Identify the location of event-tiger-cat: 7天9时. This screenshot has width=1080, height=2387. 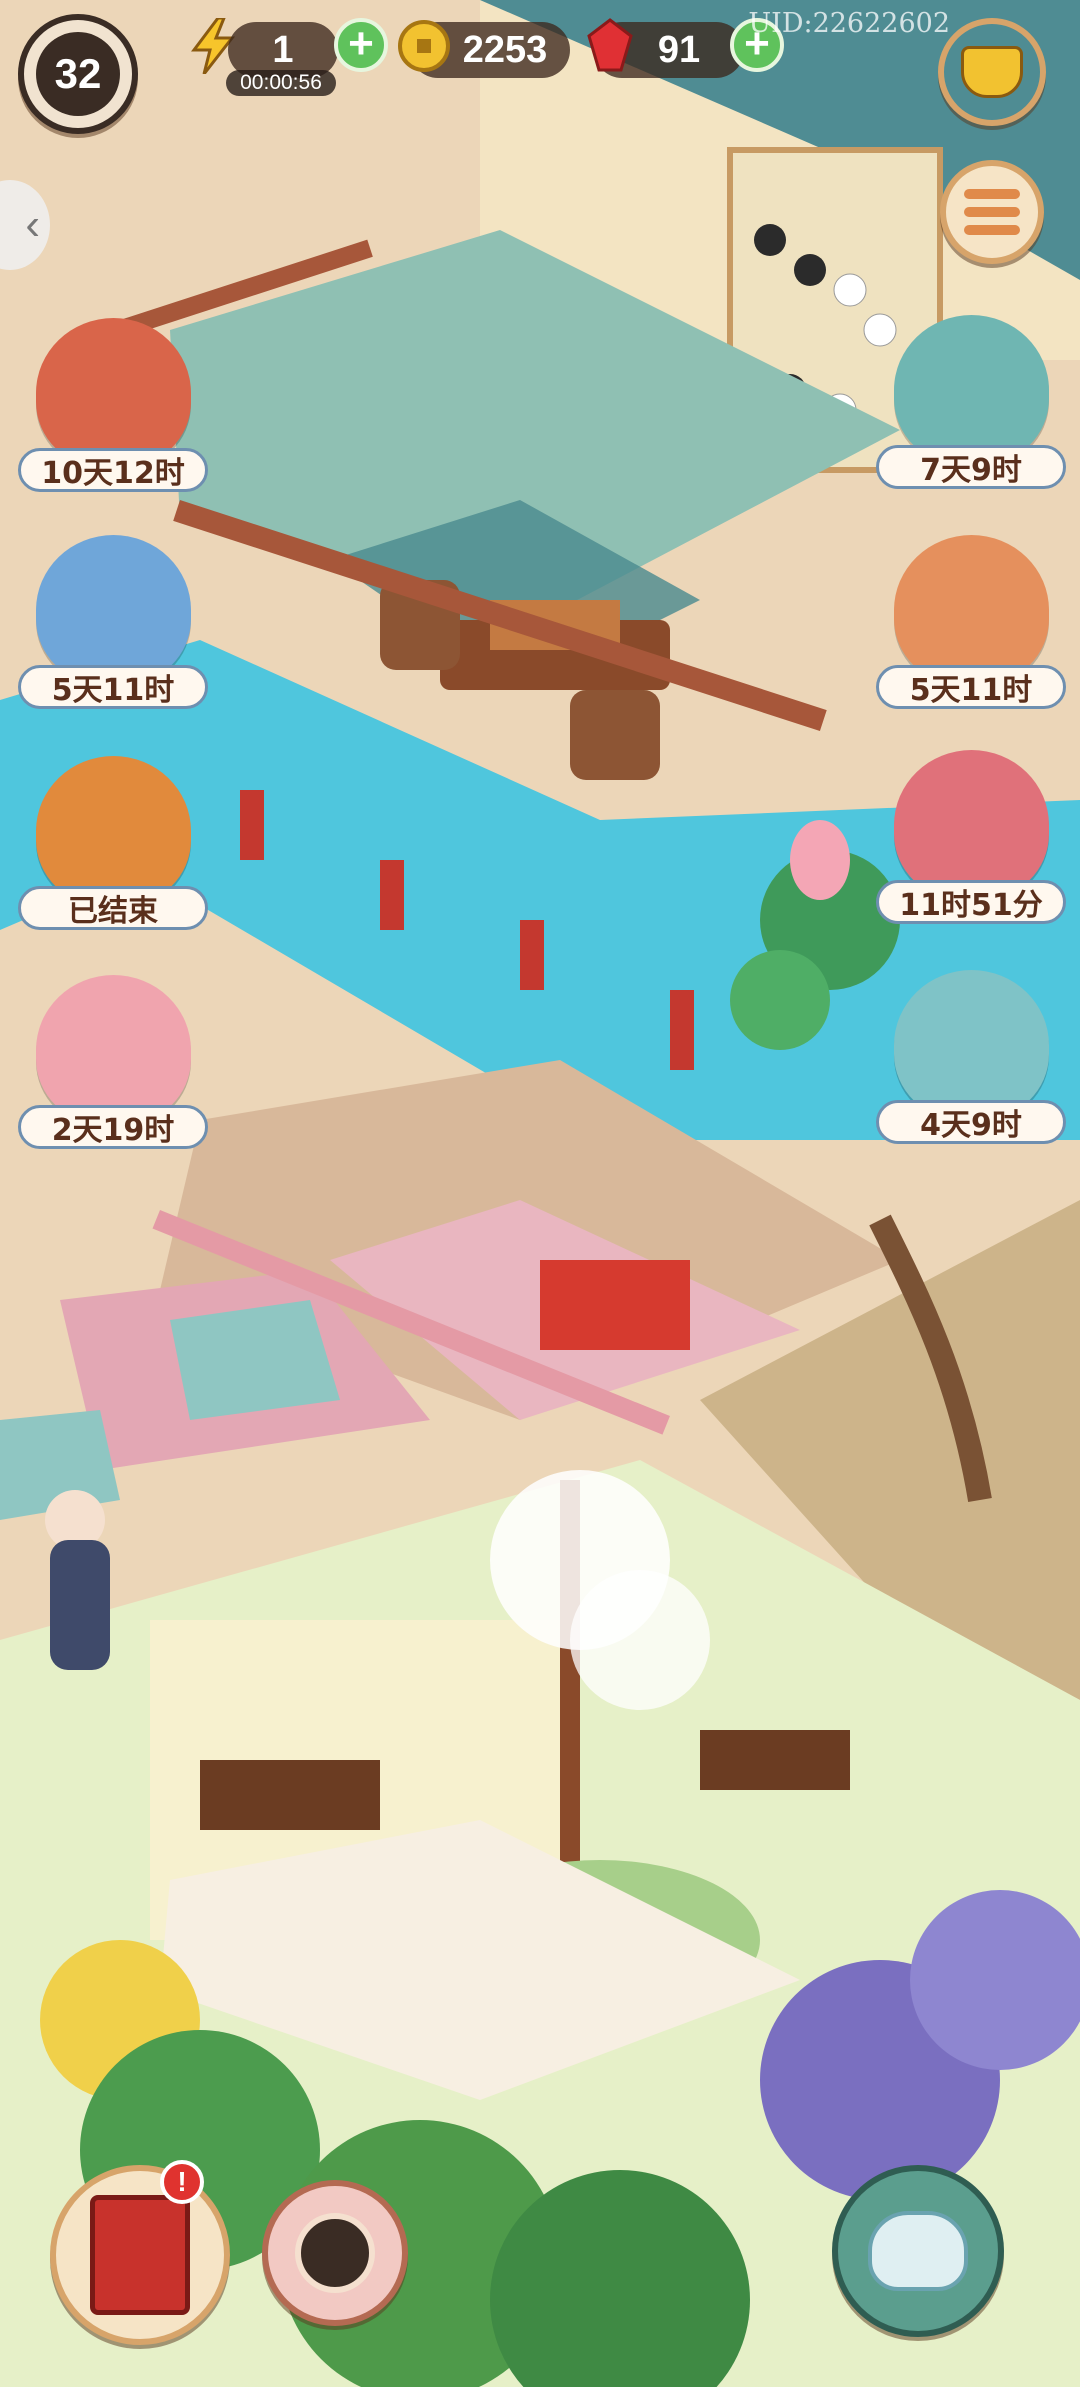
(971, 410).